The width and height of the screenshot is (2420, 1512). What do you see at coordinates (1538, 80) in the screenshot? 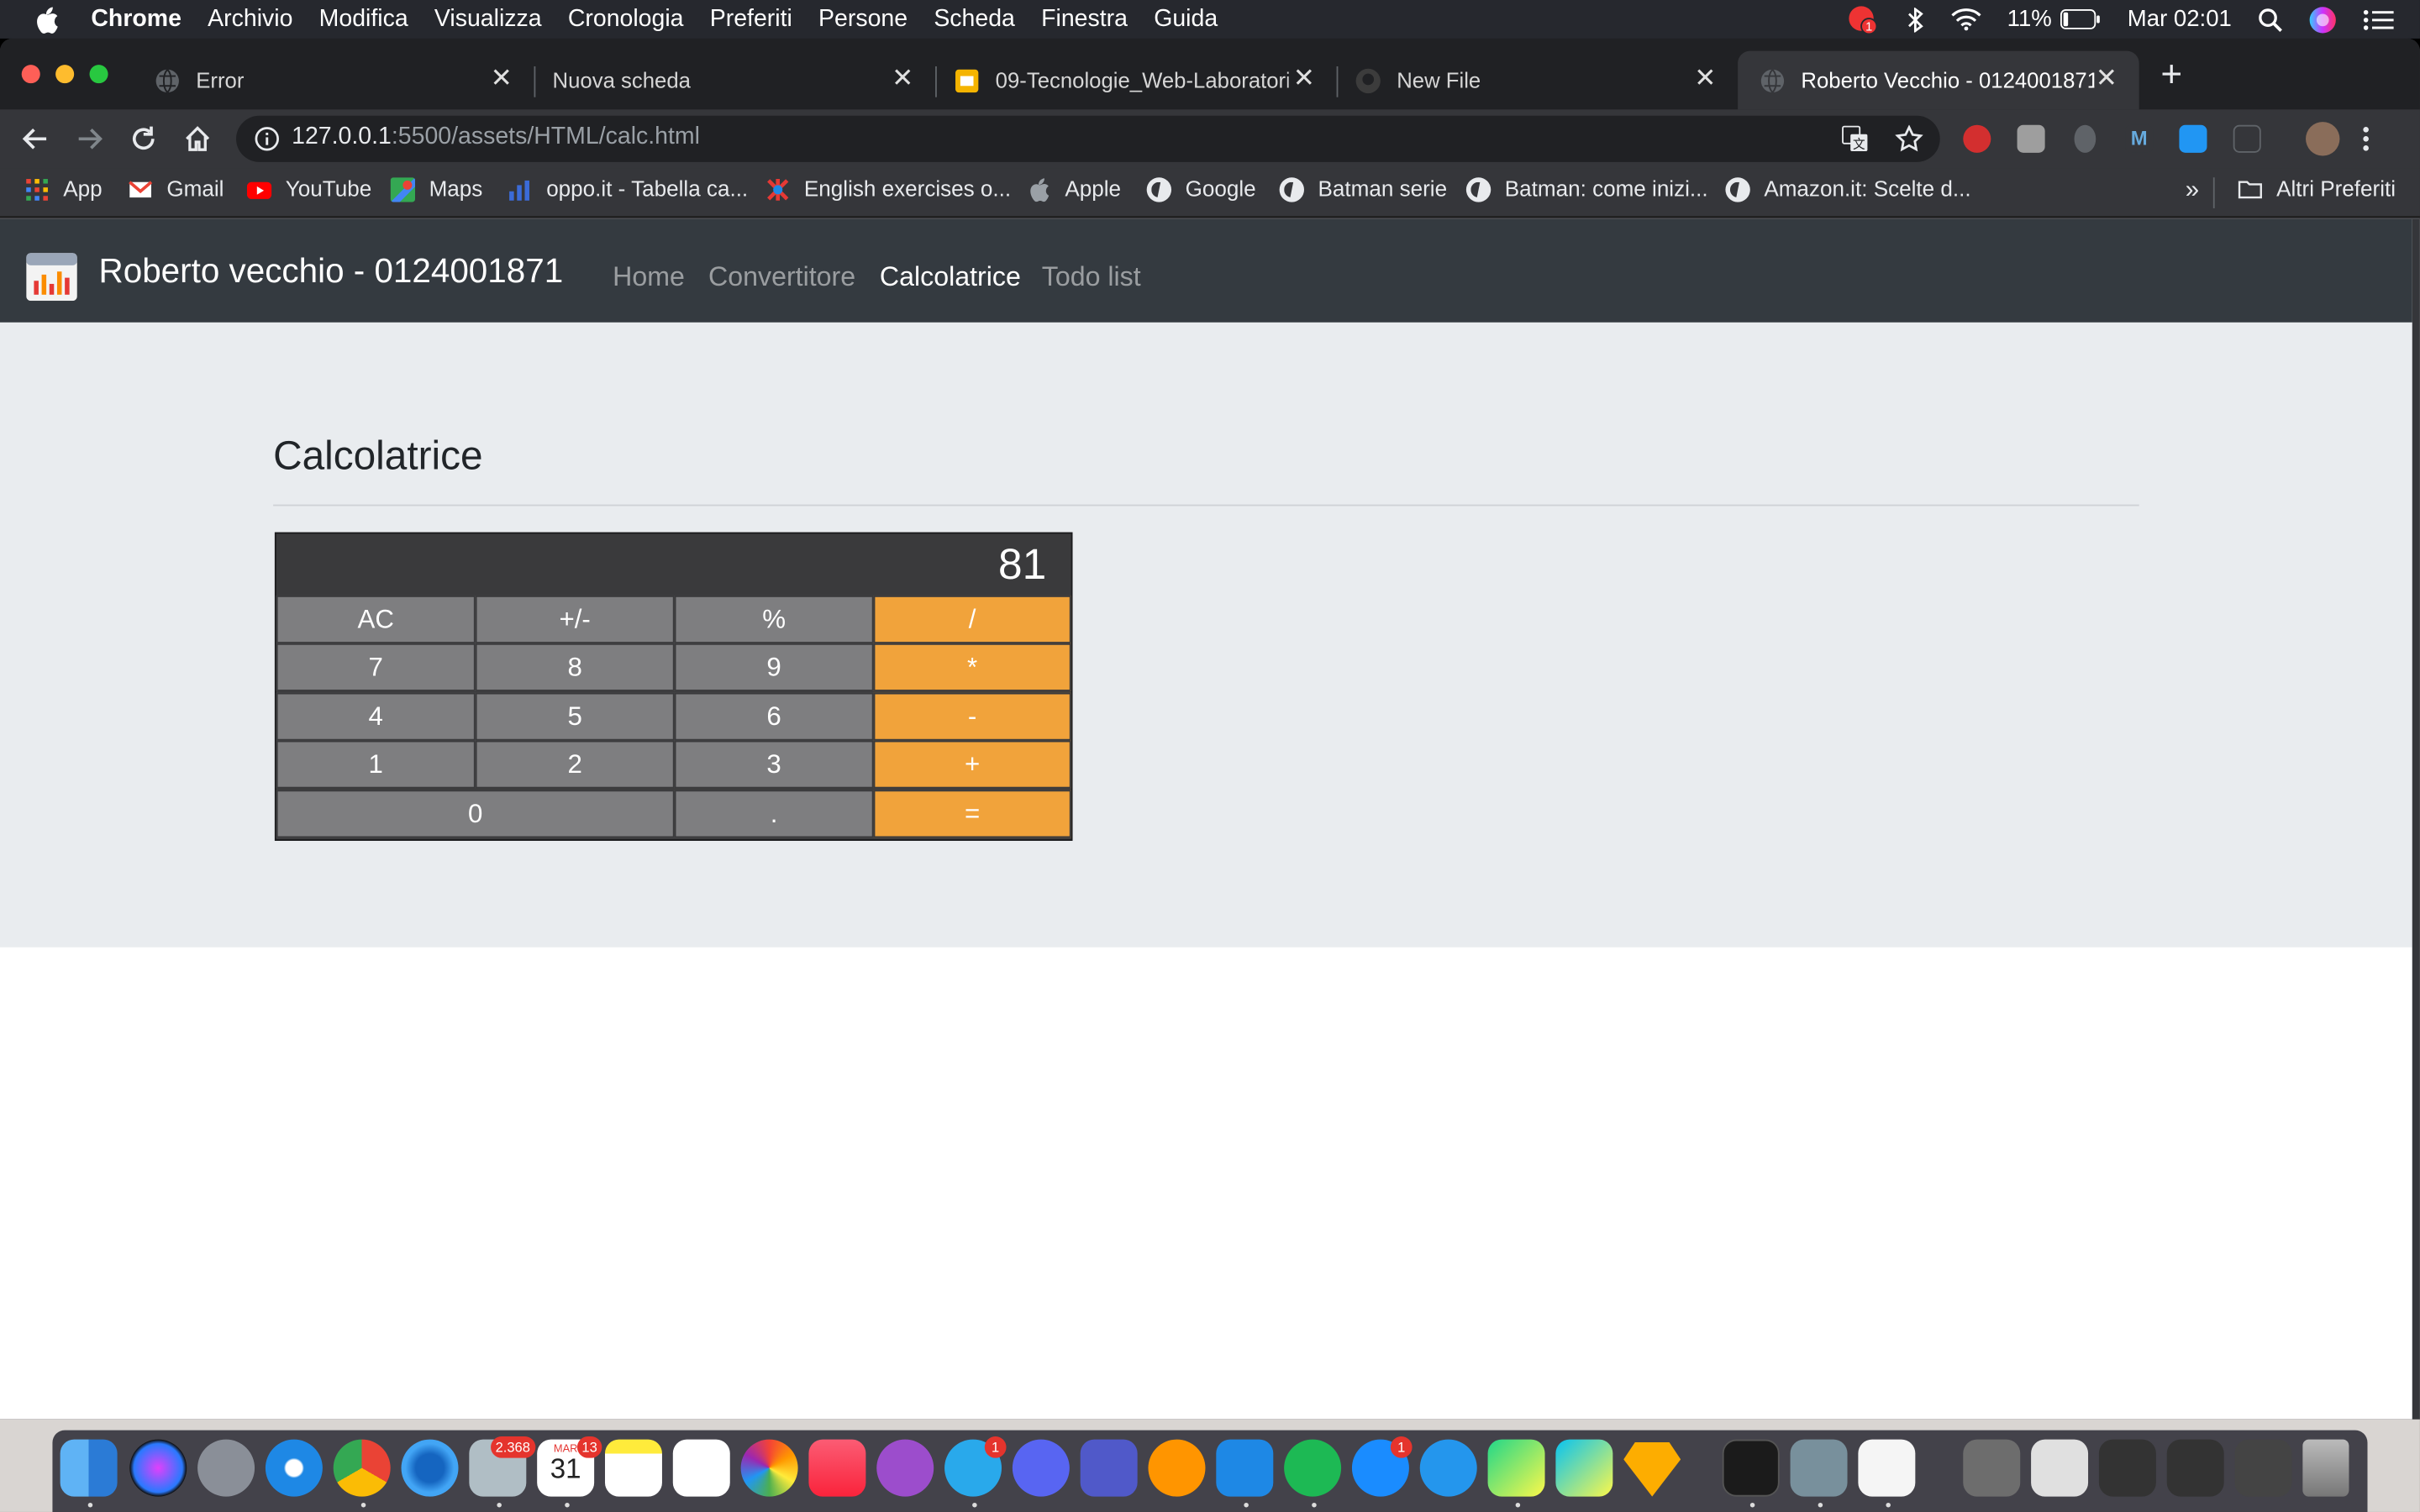
I see `tab-new-file: New File ✕` at bounding box center [1538, 80].